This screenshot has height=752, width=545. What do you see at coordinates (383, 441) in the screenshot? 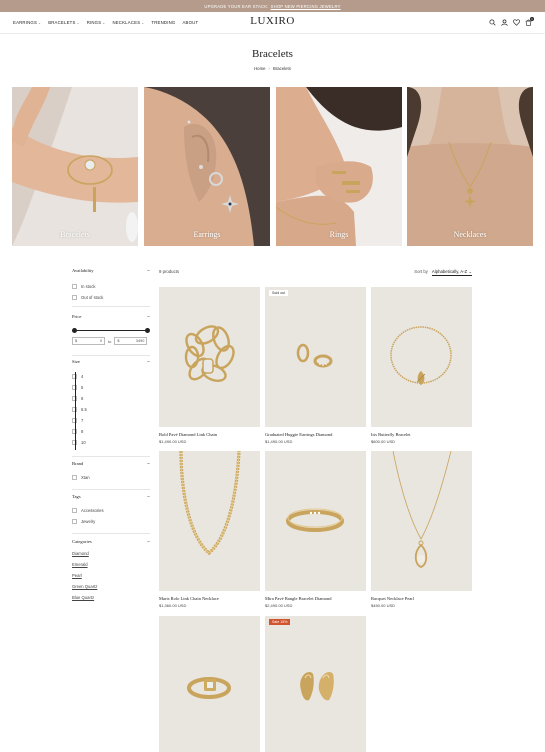
I see `product-price: $600.00 USD` at bounding box center [383, 441].